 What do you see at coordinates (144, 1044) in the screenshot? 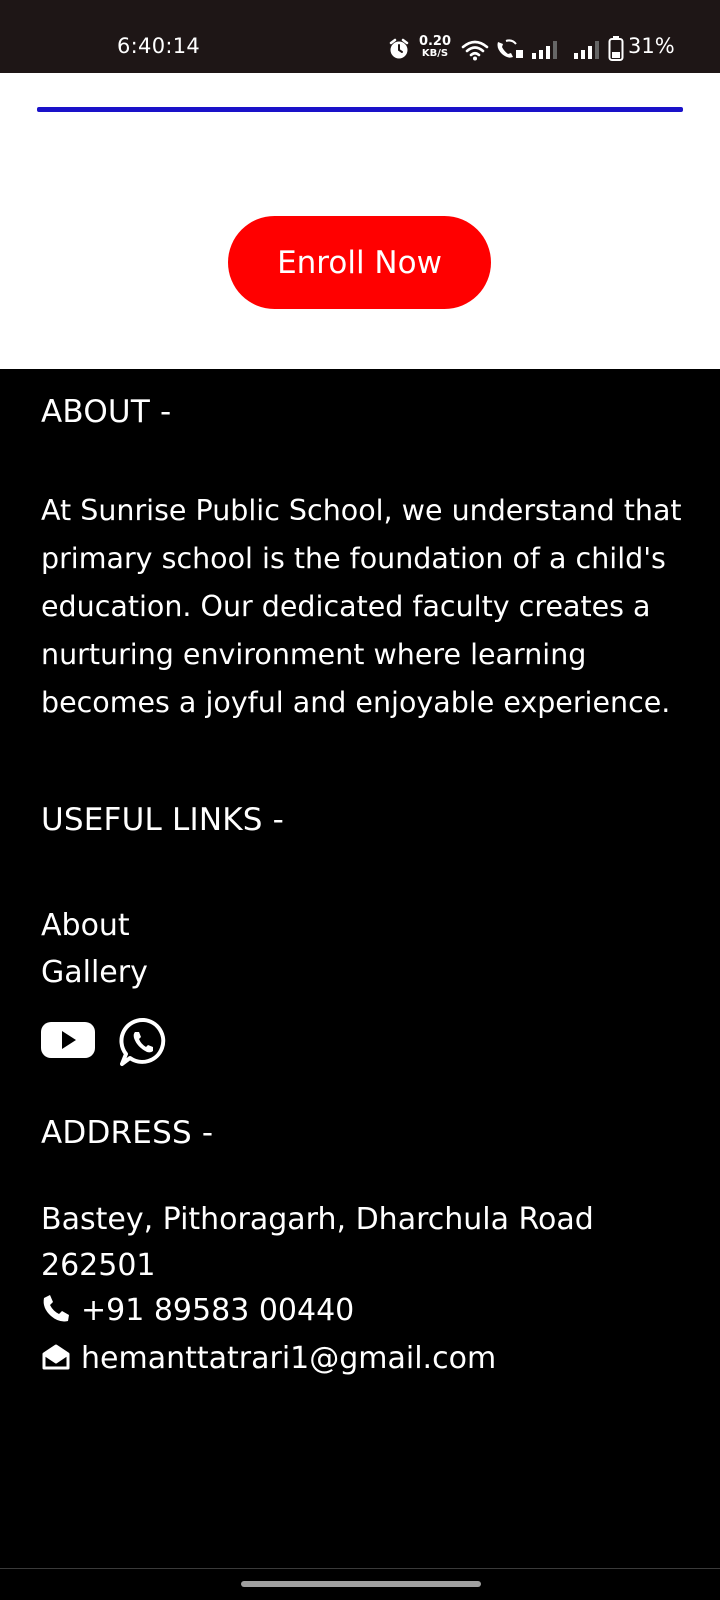
I see `whatsapp-icon` at bounding box center [144, 1044].